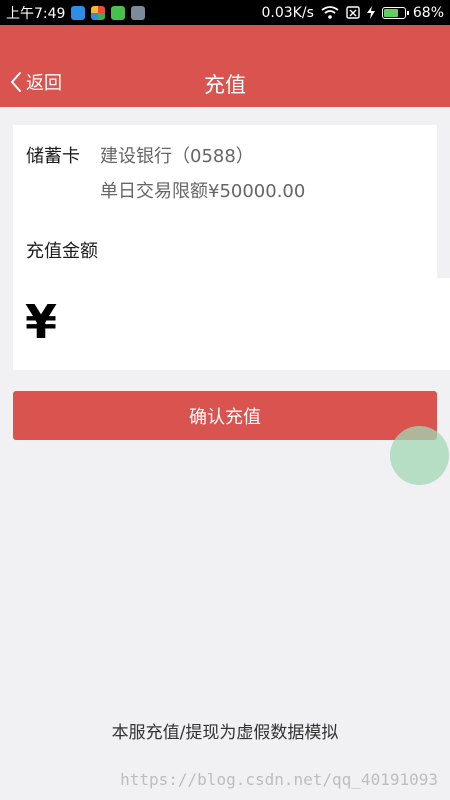 The width and height of the screenshot is (450, 800). Describe the element at coordinates (225, 66) in the screenshot. I see `app-header: 返回 充值` at that location.